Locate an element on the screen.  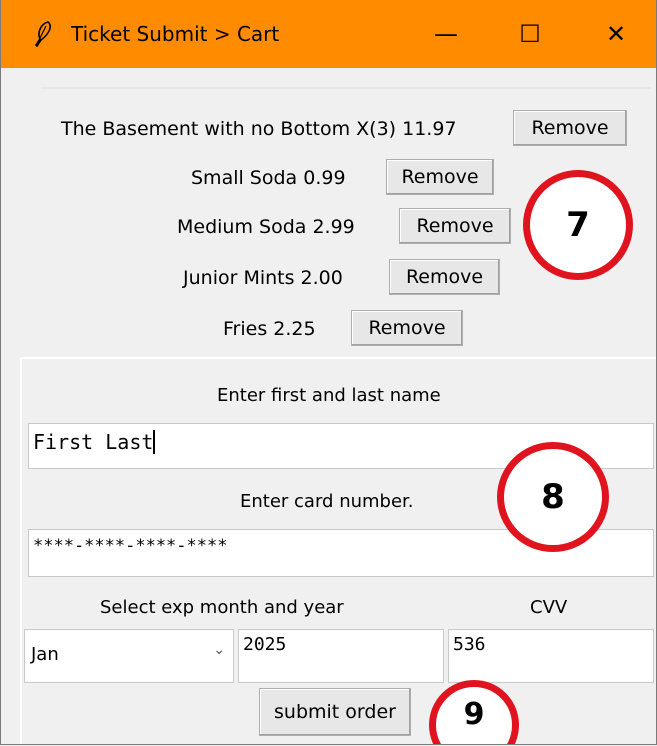
year-input: 2025 is located at coordinates (341, 656).